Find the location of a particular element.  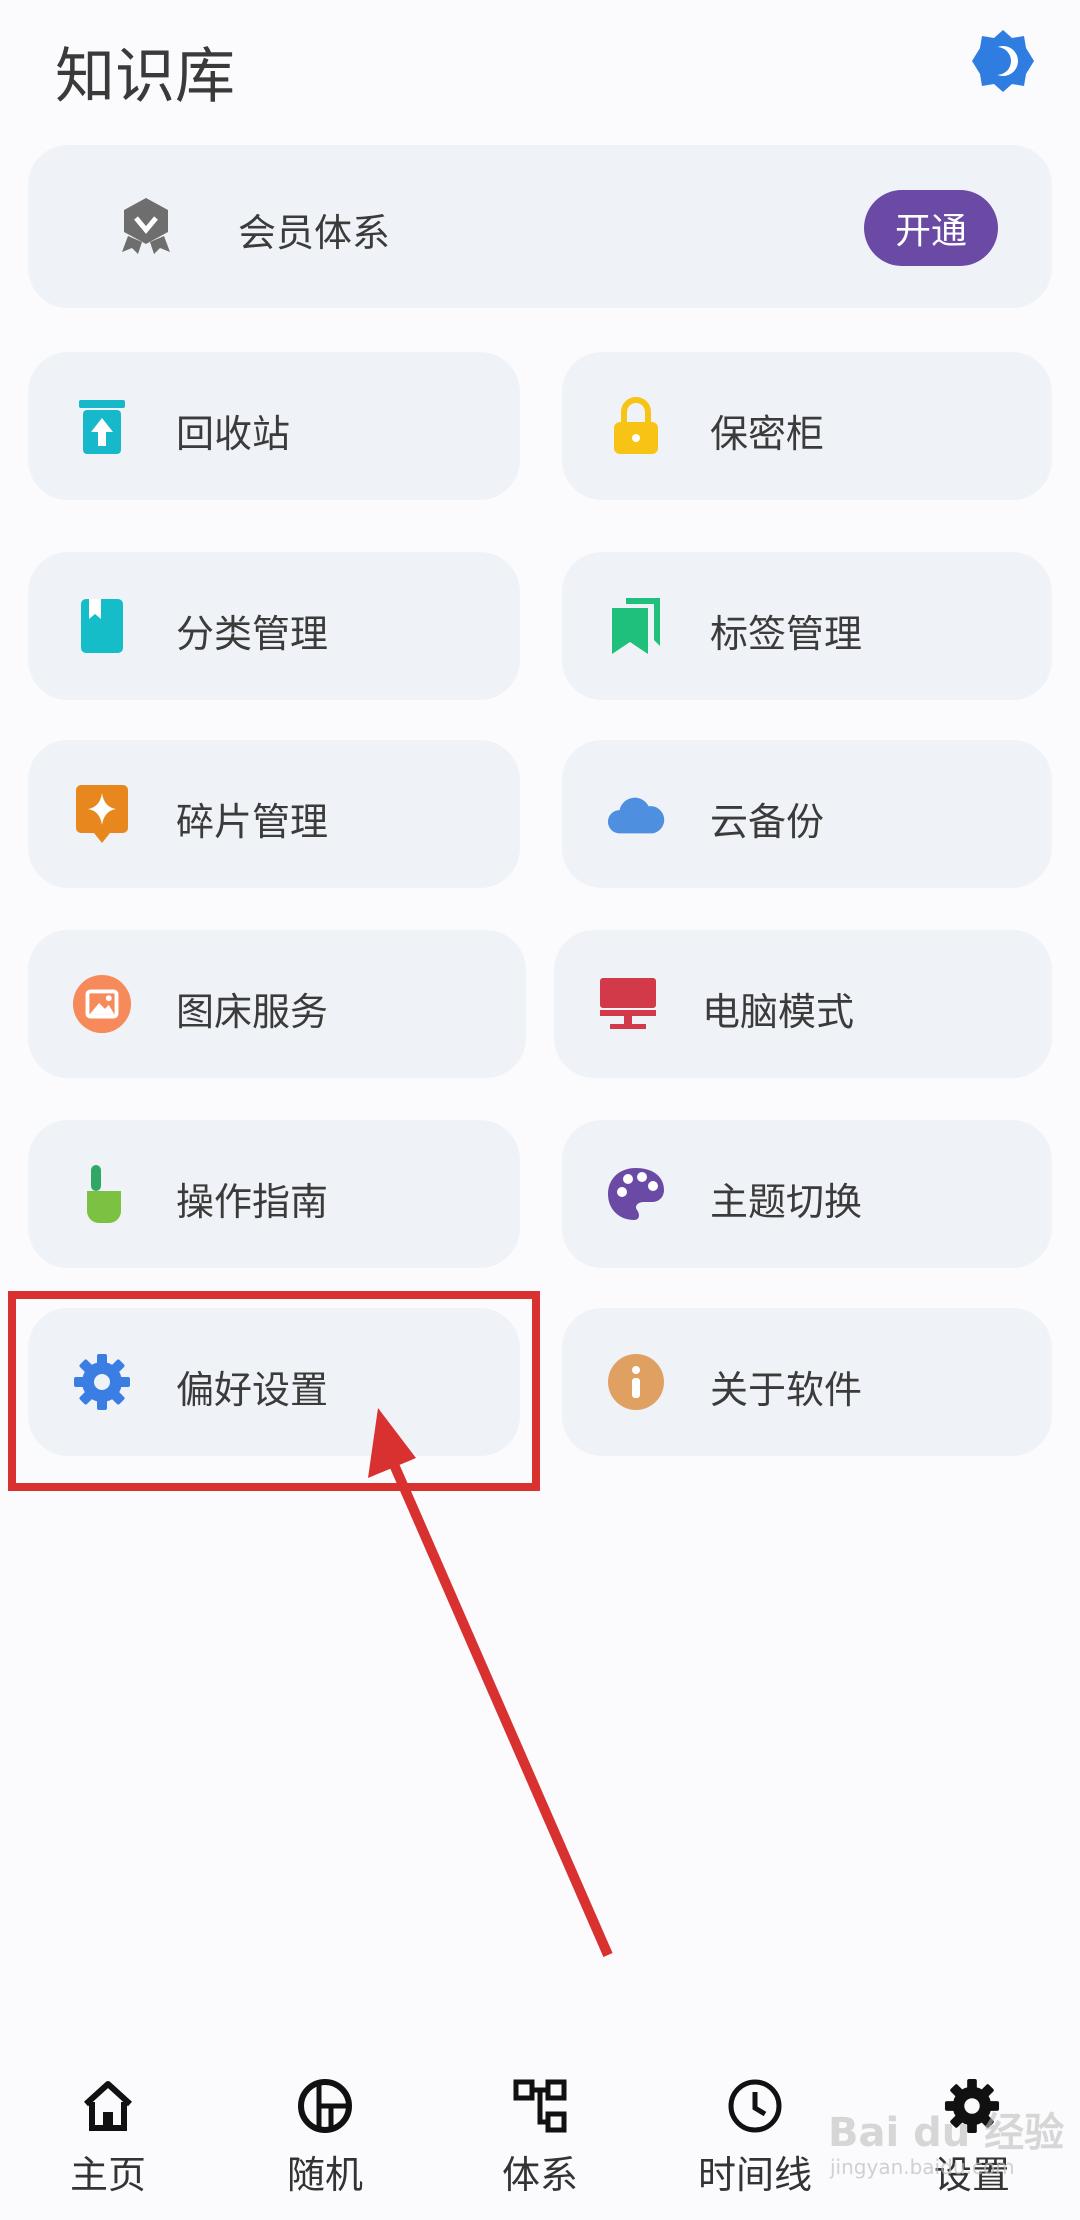

bookmarks-icon is located at coordinates (636, 626).